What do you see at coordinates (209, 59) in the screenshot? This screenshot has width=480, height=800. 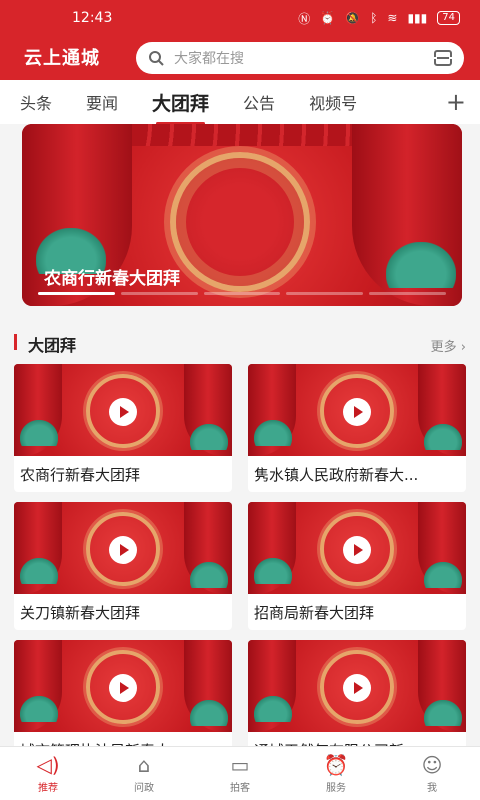 I see `search-placeholder: 大家都在搜` at bounding box center [209, 59].